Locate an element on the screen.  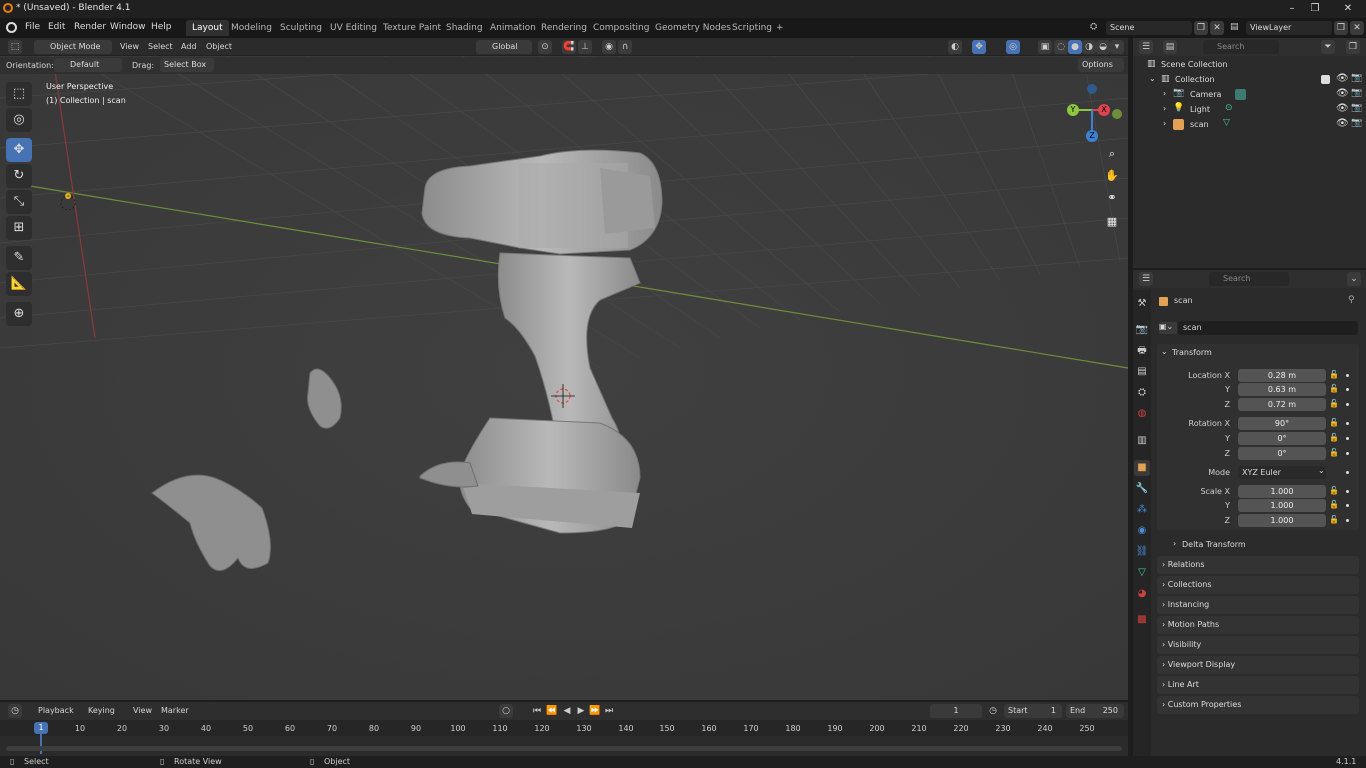
particles-tab-icon: ⁂ is located at coordinates (1142, 510).